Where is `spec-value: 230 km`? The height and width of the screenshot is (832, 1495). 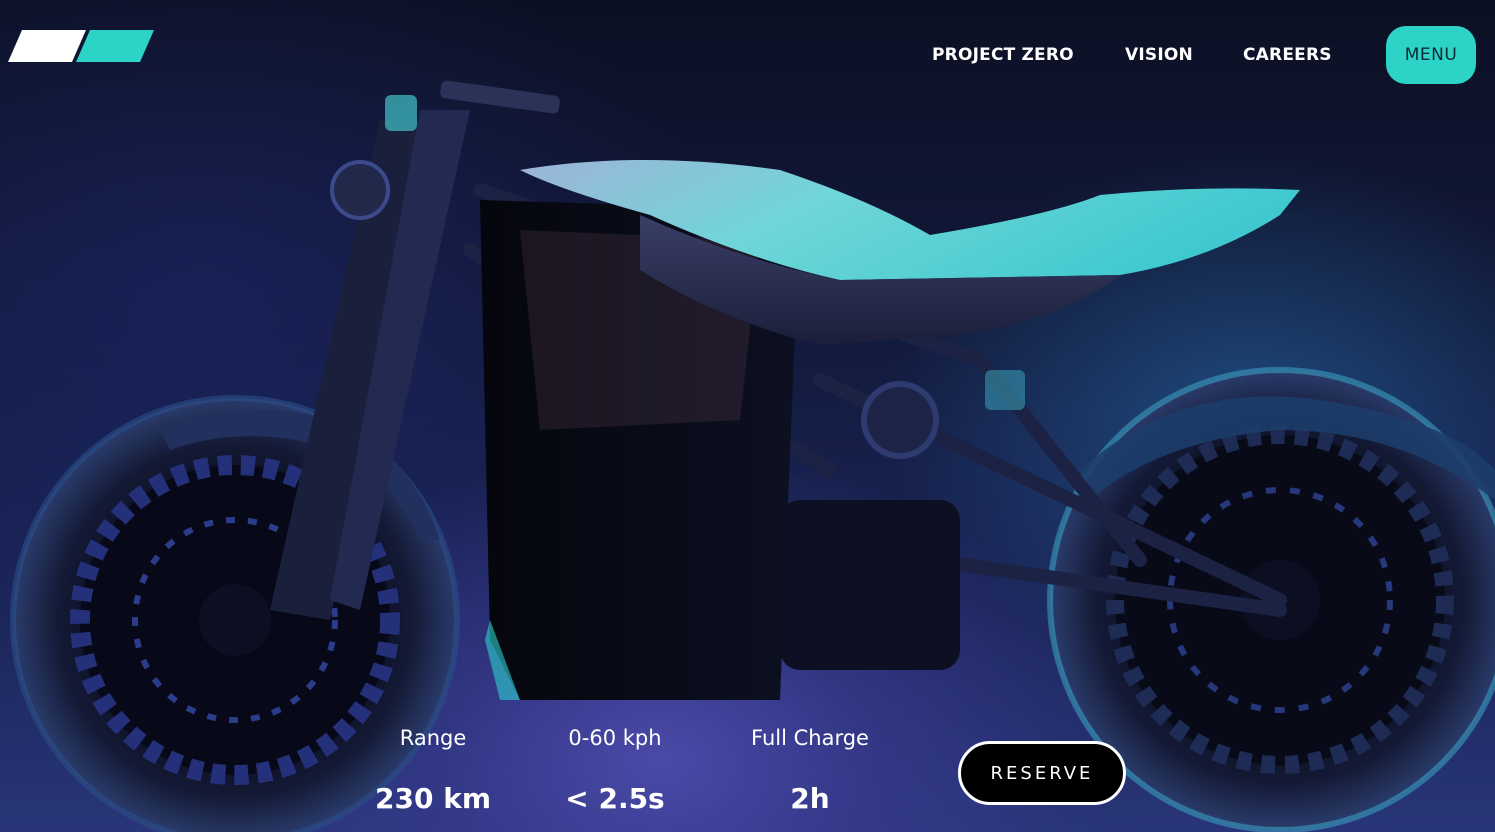 spec-value: 230 km is located at coordinates (433, 798).